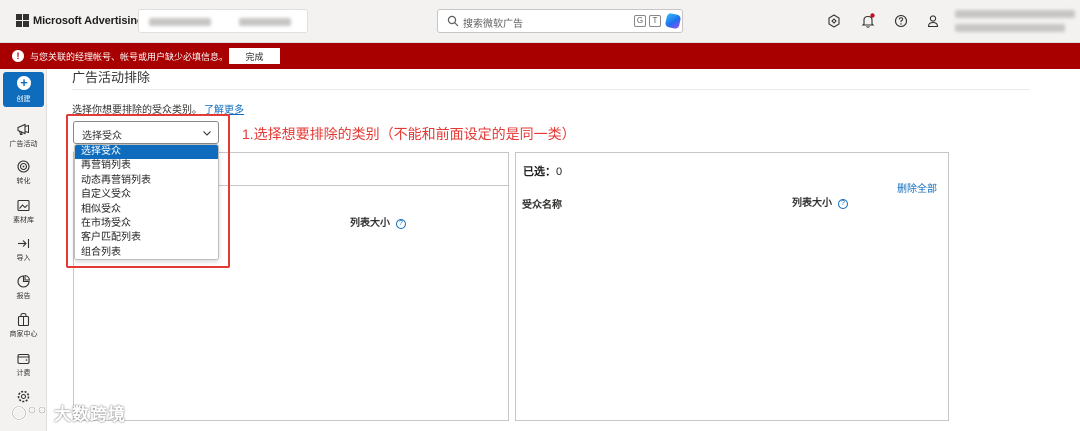  Describe the element at coordinates (24, 83) in the screenshot. I see `plus-icon: +` at that location.